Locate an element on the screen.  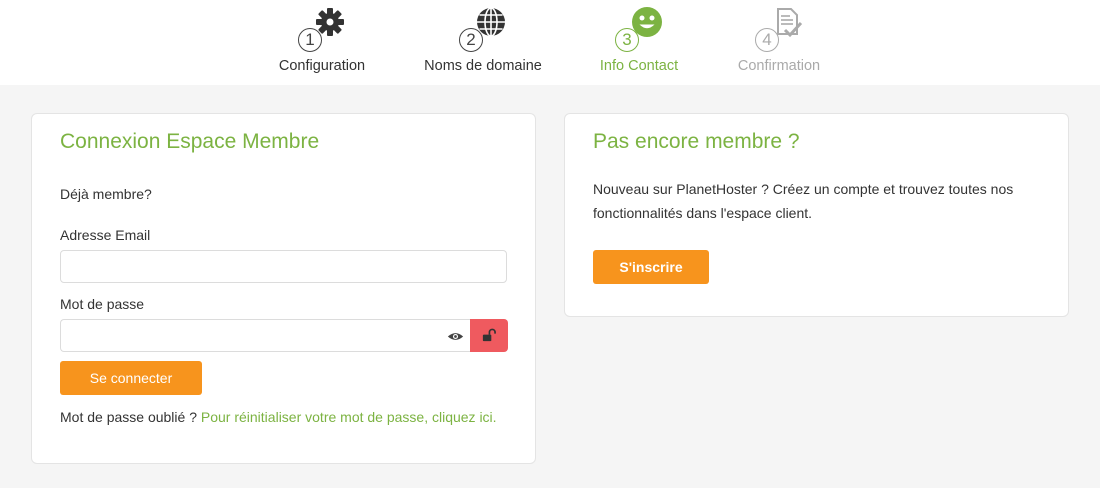
step-number: 3 is located at coordinates (627, 40).